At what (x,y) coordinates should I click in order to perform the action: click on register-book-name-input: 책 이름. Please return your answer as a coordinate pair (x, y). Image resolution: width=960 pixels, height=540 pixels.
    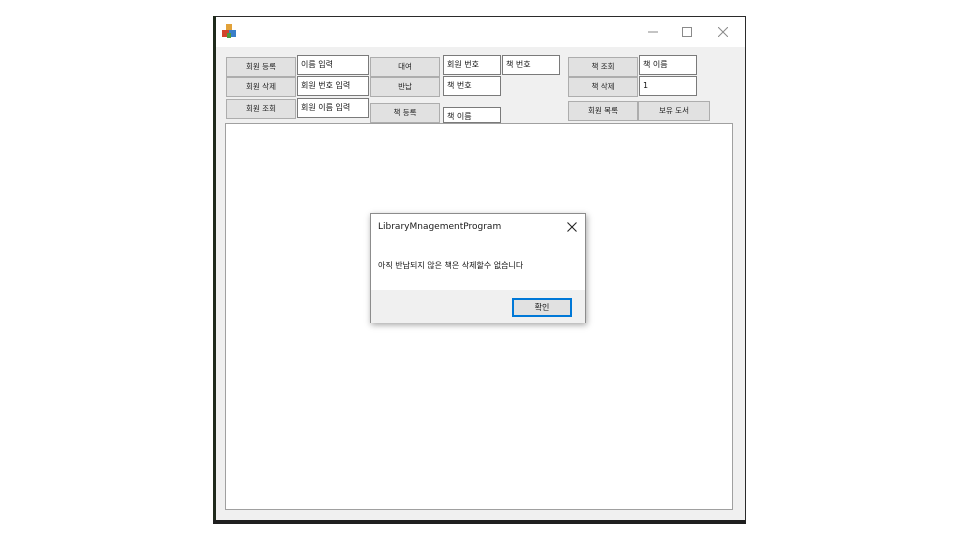
    Looking at the image, I should click on (472, 115).